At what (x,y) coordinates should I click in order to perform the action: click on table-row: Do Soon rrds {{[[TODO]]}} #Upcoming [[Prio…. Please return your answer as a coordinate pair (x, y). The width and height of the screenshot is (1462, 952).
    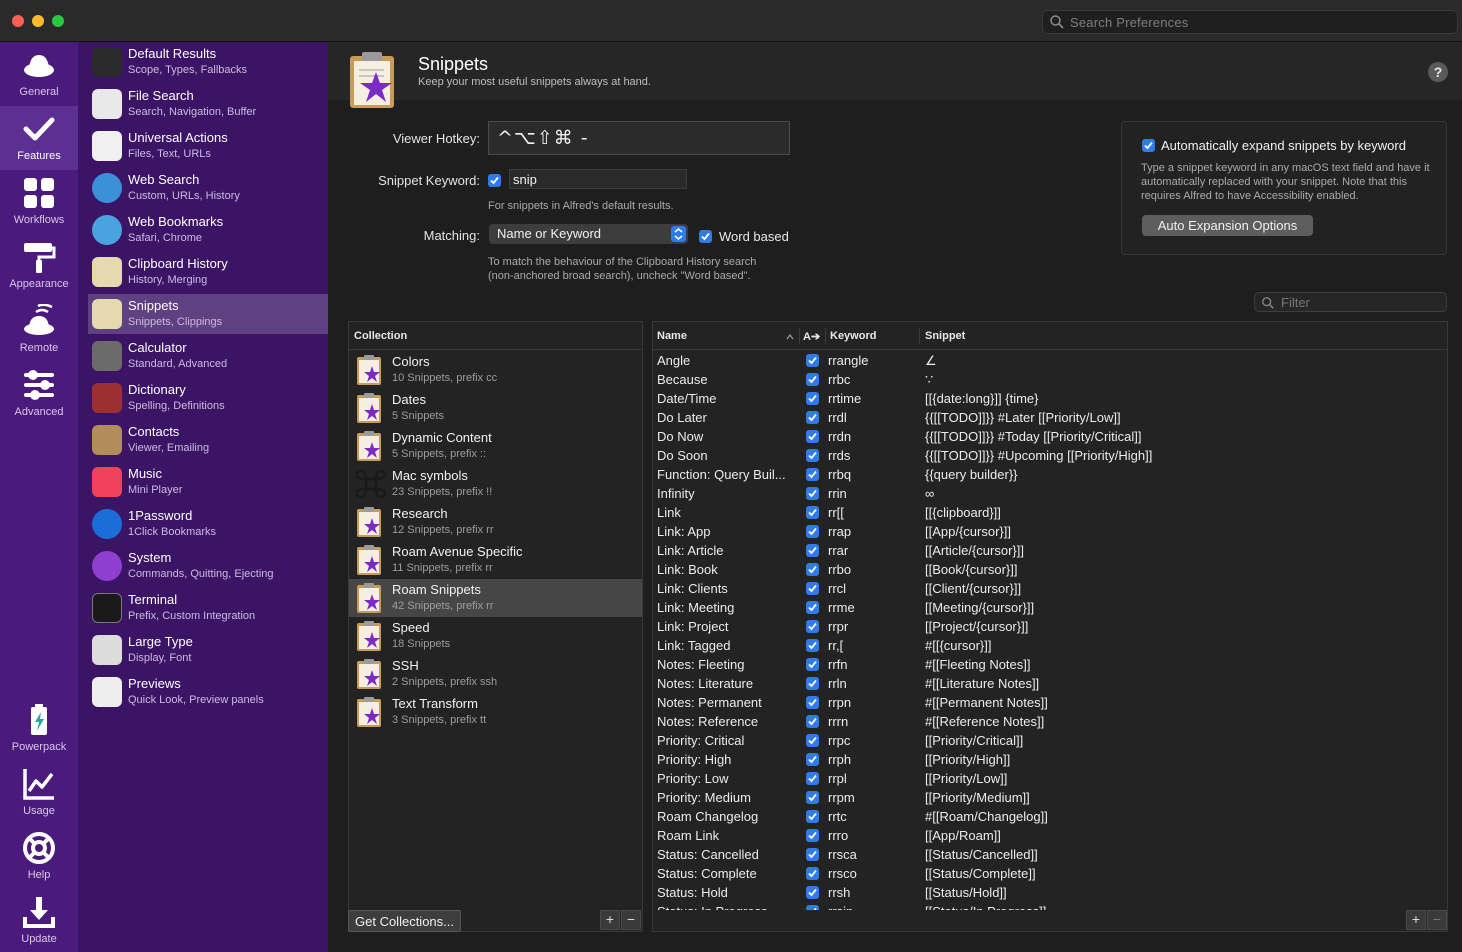
    Looking at the image, I should click on (1050, 455).